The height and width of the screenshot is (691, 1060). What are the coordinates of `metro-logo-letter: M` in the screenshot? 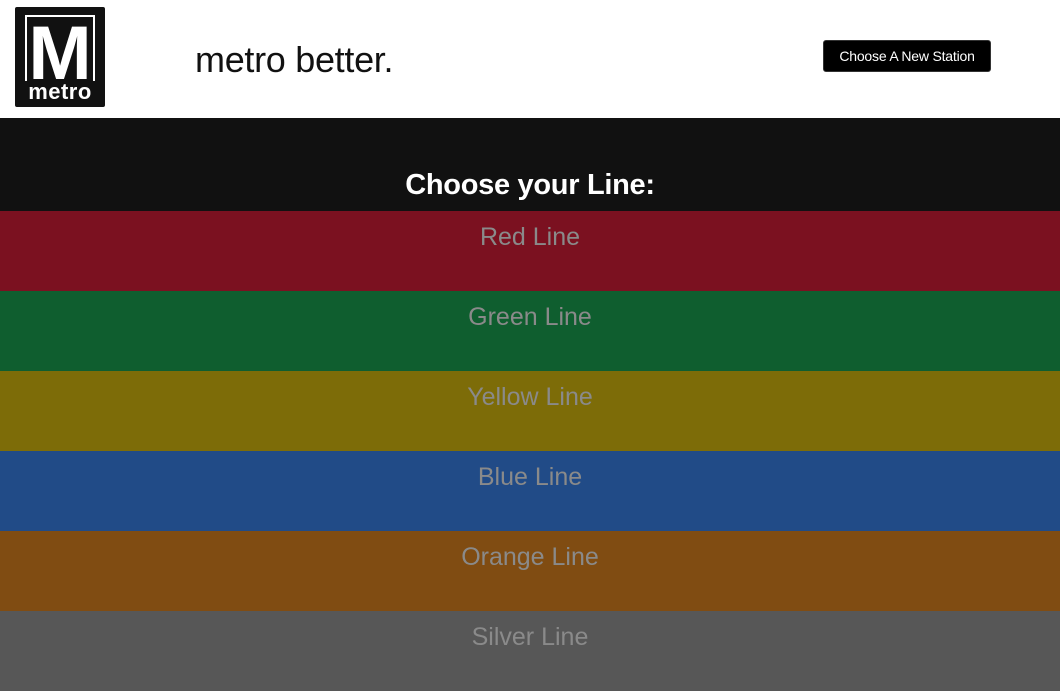 It's located at (60, 48).